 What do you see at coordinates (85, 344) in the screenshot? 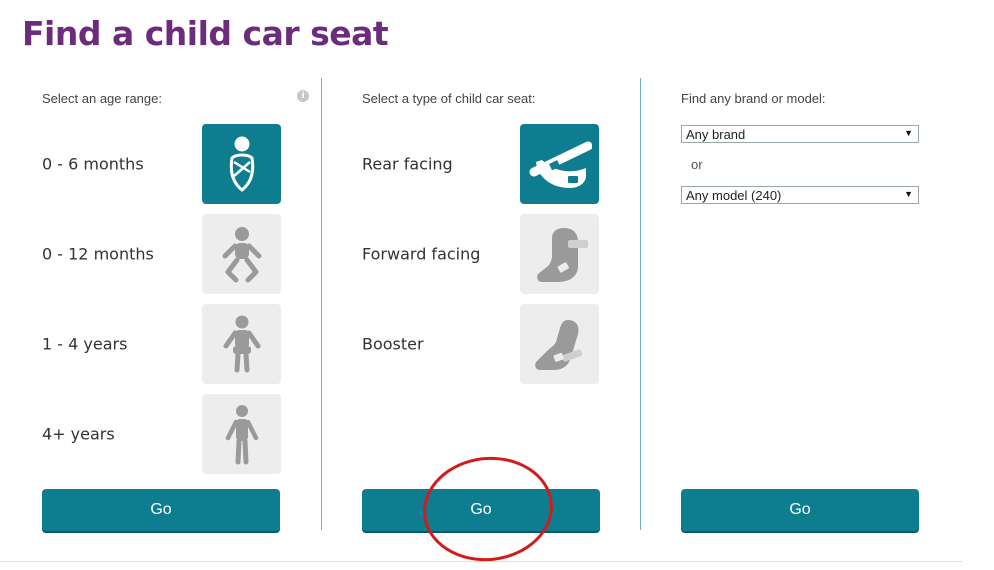
I see `age-option-label: 1 - 4 years` at bounding box center [85, 344].